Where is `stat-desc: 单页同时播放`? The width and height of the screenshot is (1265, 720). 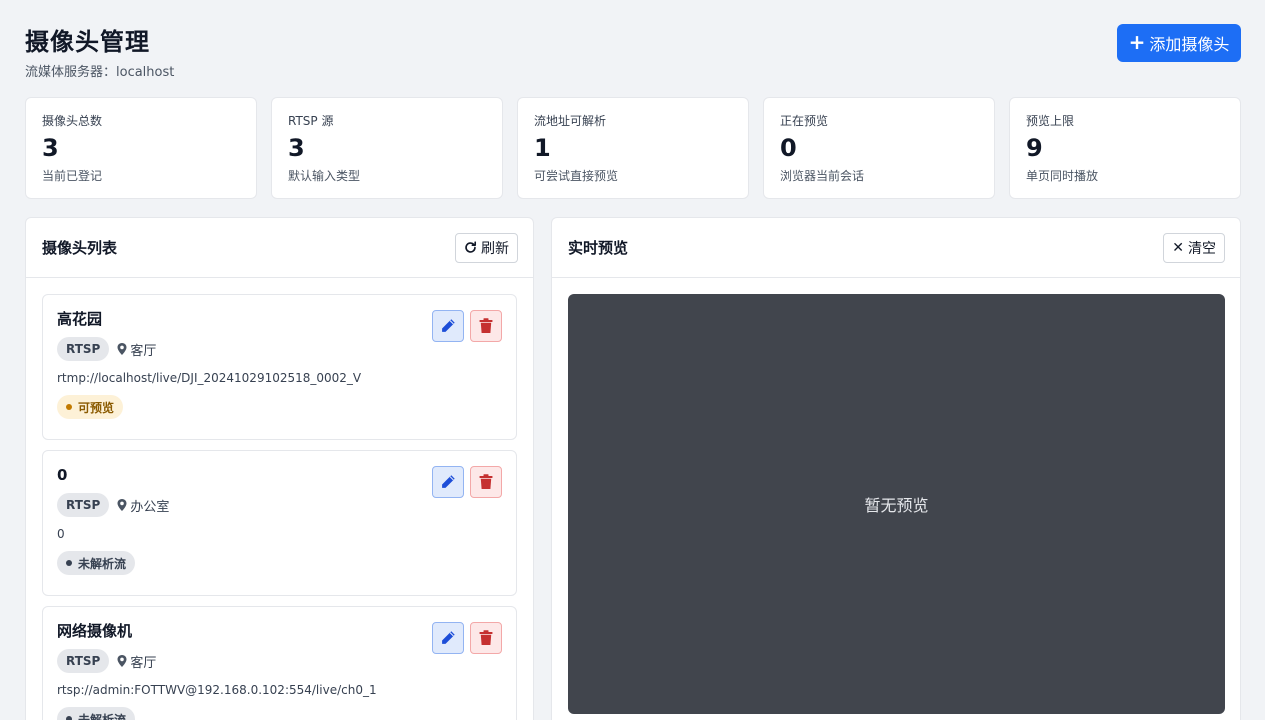
stat-desc: 单页同时播放 is located at coordinates (1062, 176).